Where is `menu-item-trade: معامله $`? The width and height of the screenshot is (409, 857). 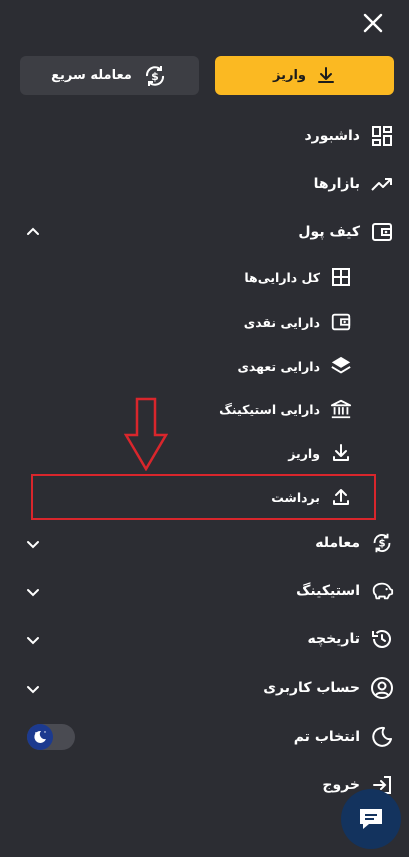
menu-item-trade: معامله $ is located at coordinates (354, 543).